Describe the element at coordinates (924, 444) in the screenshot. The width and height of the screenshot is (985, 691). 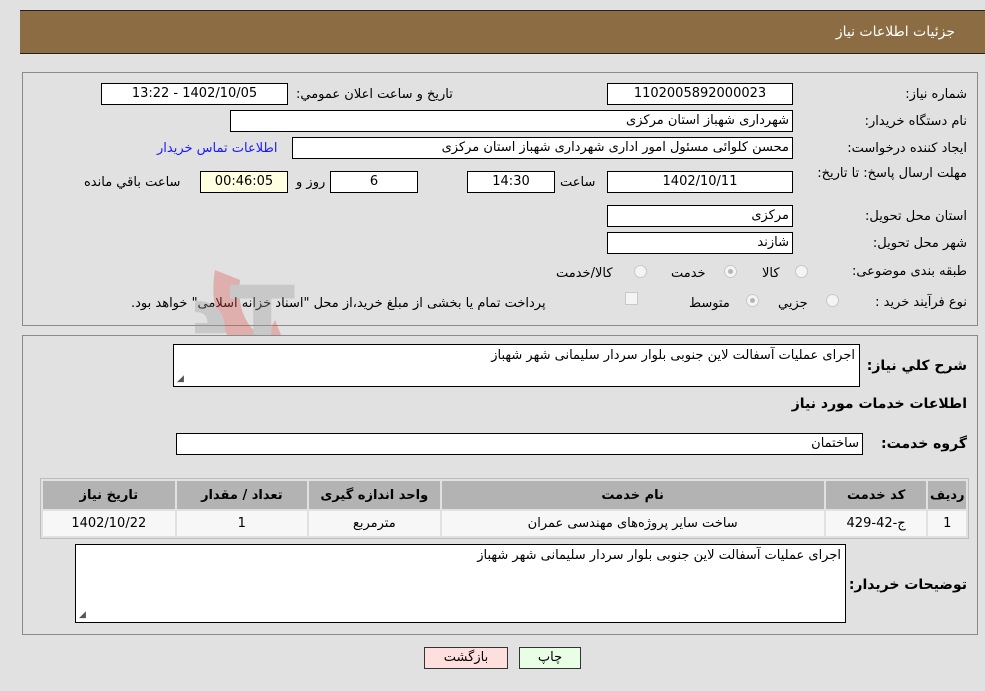
I see `service-group-label: گروه خدمت:` at that location.